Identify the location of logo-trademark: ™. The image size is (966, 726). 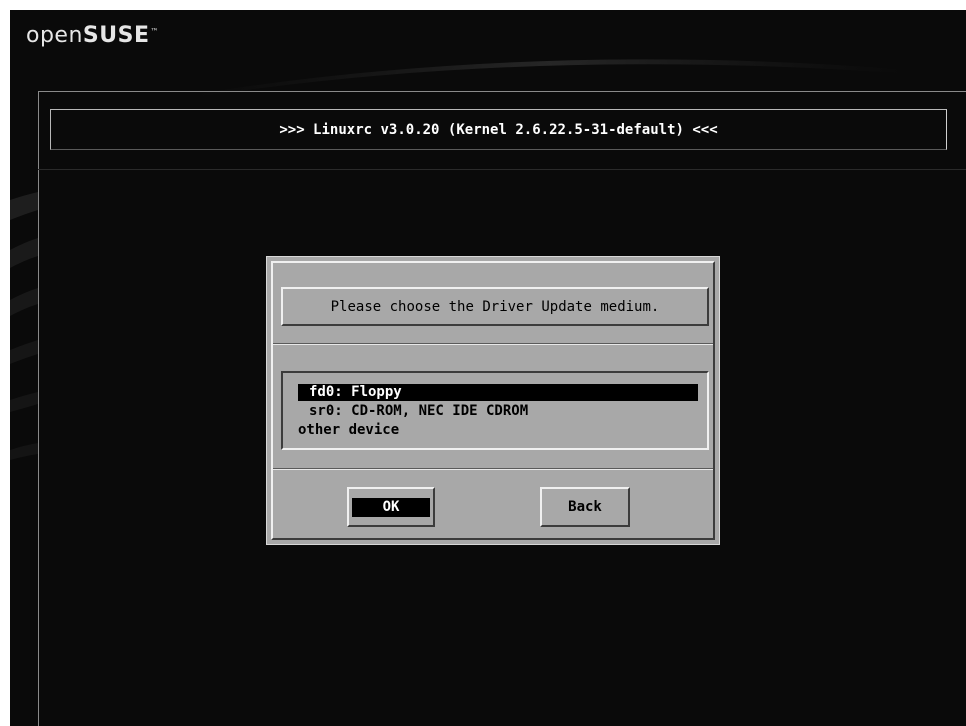
(154, 31).